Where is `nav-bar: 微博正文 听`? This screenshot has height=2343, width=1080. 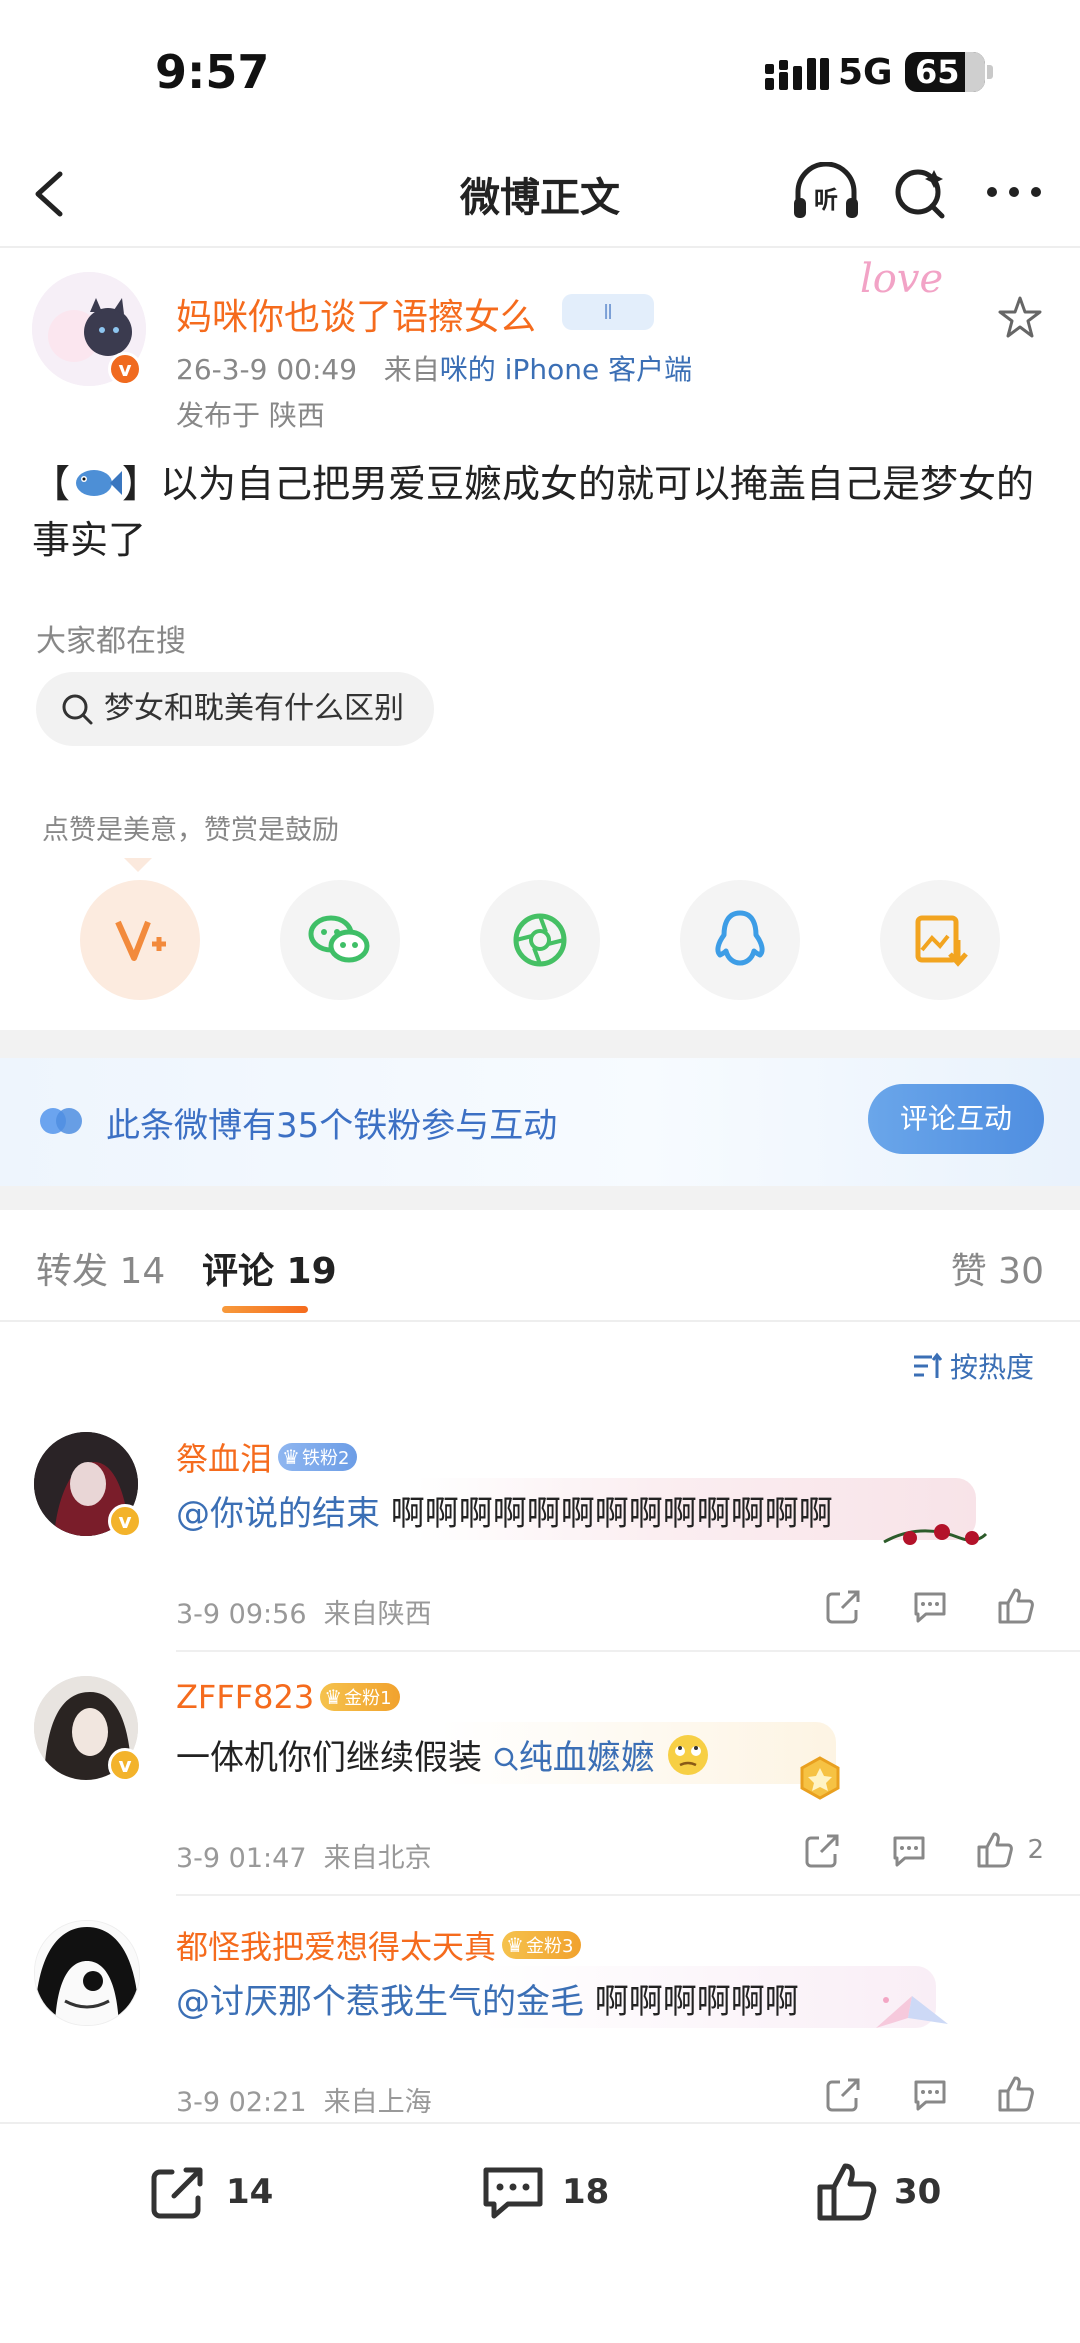
nav-bar: 微博正文 听 is located at coordinates (540, 194).